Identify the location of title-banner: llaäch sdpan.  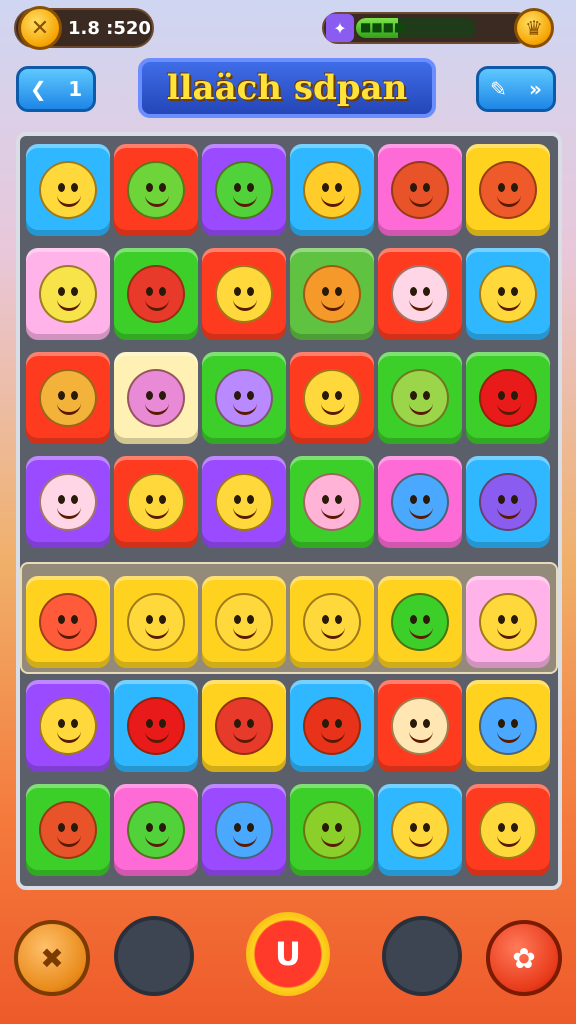
(287, 88).